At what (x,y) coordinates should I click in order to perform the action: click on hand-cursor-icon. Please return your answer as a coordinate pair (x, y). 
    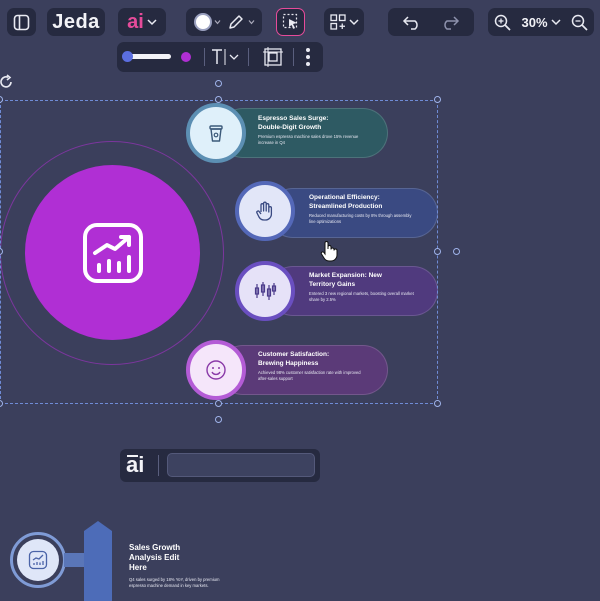
    Looking at the image, I should click on (329, 251).